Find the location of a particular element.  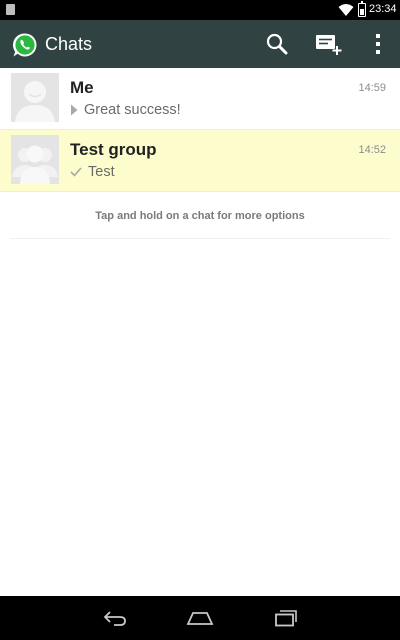

search-button is located at coordinates (277, 44).